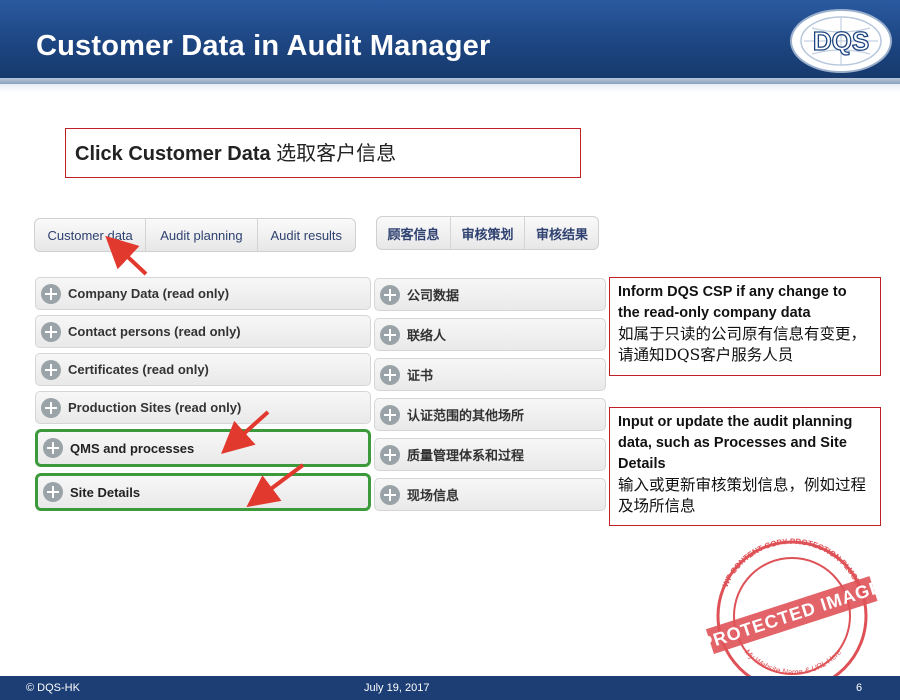  What do you see at coordinates (490, 494) in the screenshot?
I see `section-site-details-cn: 现场信息` at bounding box center [490, 494].